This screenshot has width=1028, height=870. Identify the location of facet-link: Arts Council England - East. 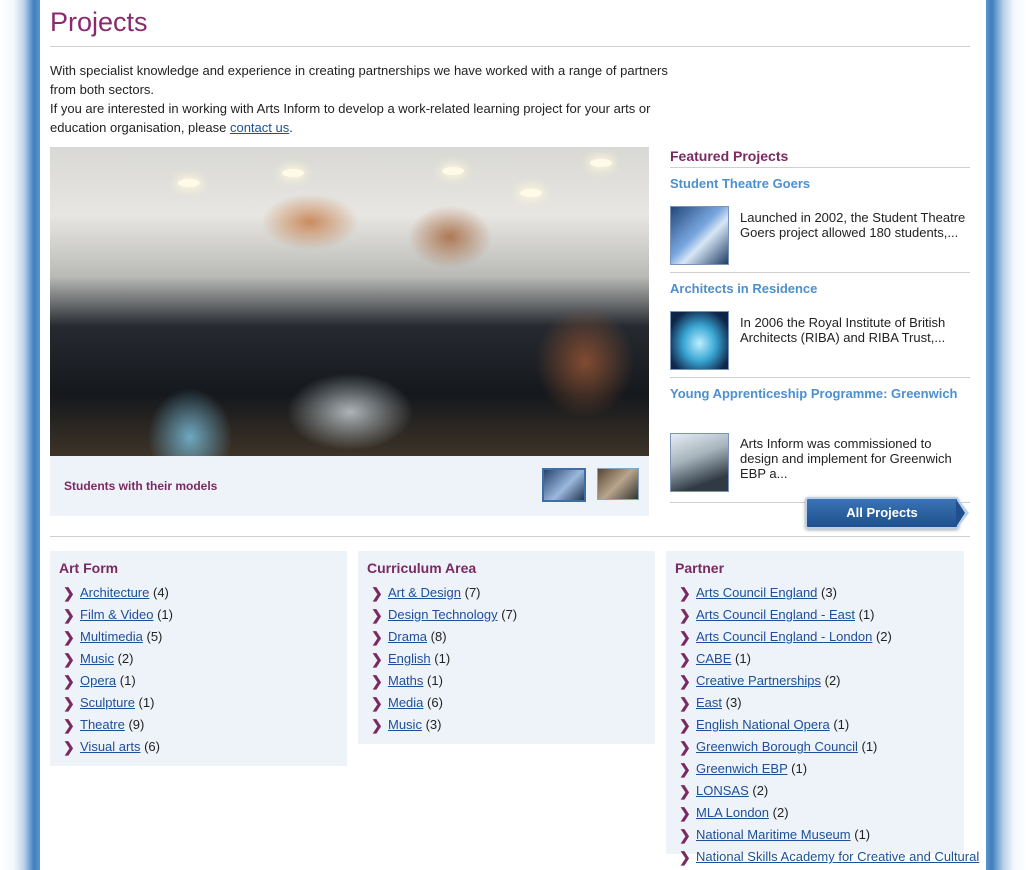
(775, 614).